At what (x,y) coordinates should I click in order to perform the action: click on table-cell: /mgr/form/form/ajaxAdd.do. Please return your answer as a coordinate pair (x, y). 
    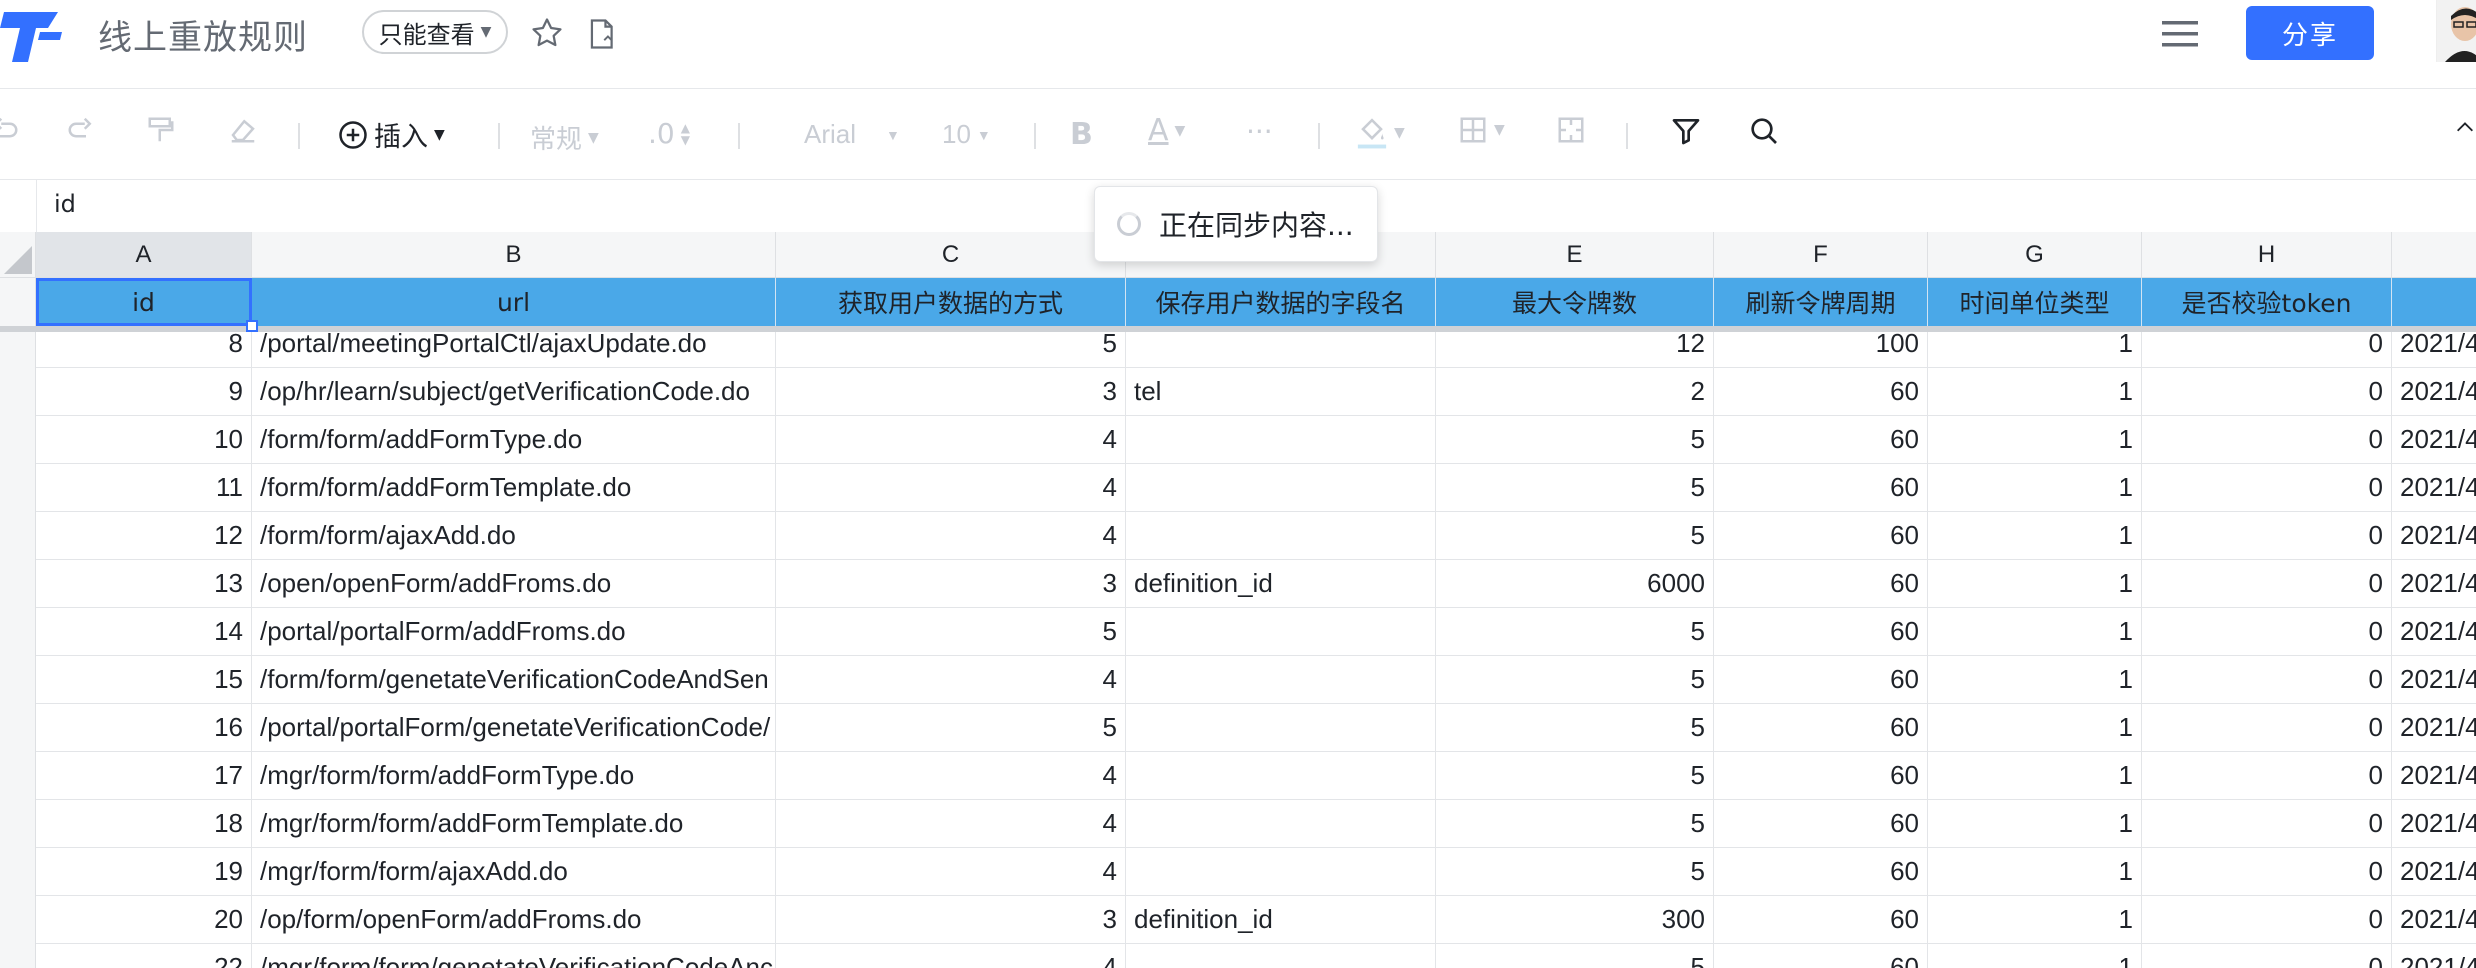
    Looking at the image, I should click on (514, 872).